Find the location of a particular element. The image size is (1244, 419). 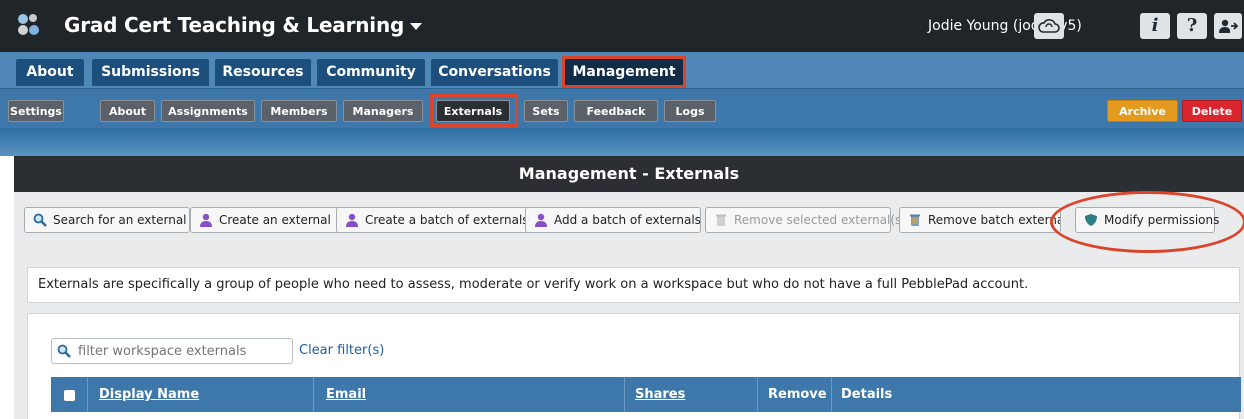

workspace-title-text: Grad Cert Teaching & Learning is located at coordinates (234, 25).